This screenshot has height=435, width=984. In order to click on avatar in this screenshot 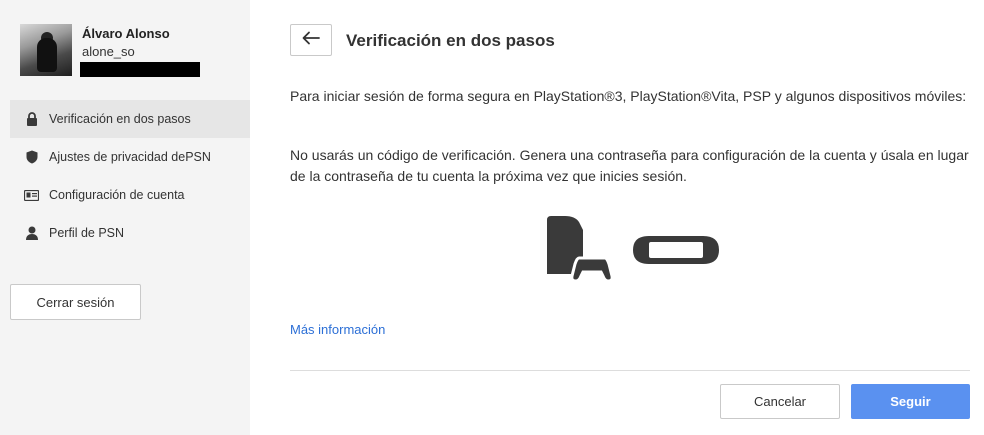, I will do `click(46, 50)`.